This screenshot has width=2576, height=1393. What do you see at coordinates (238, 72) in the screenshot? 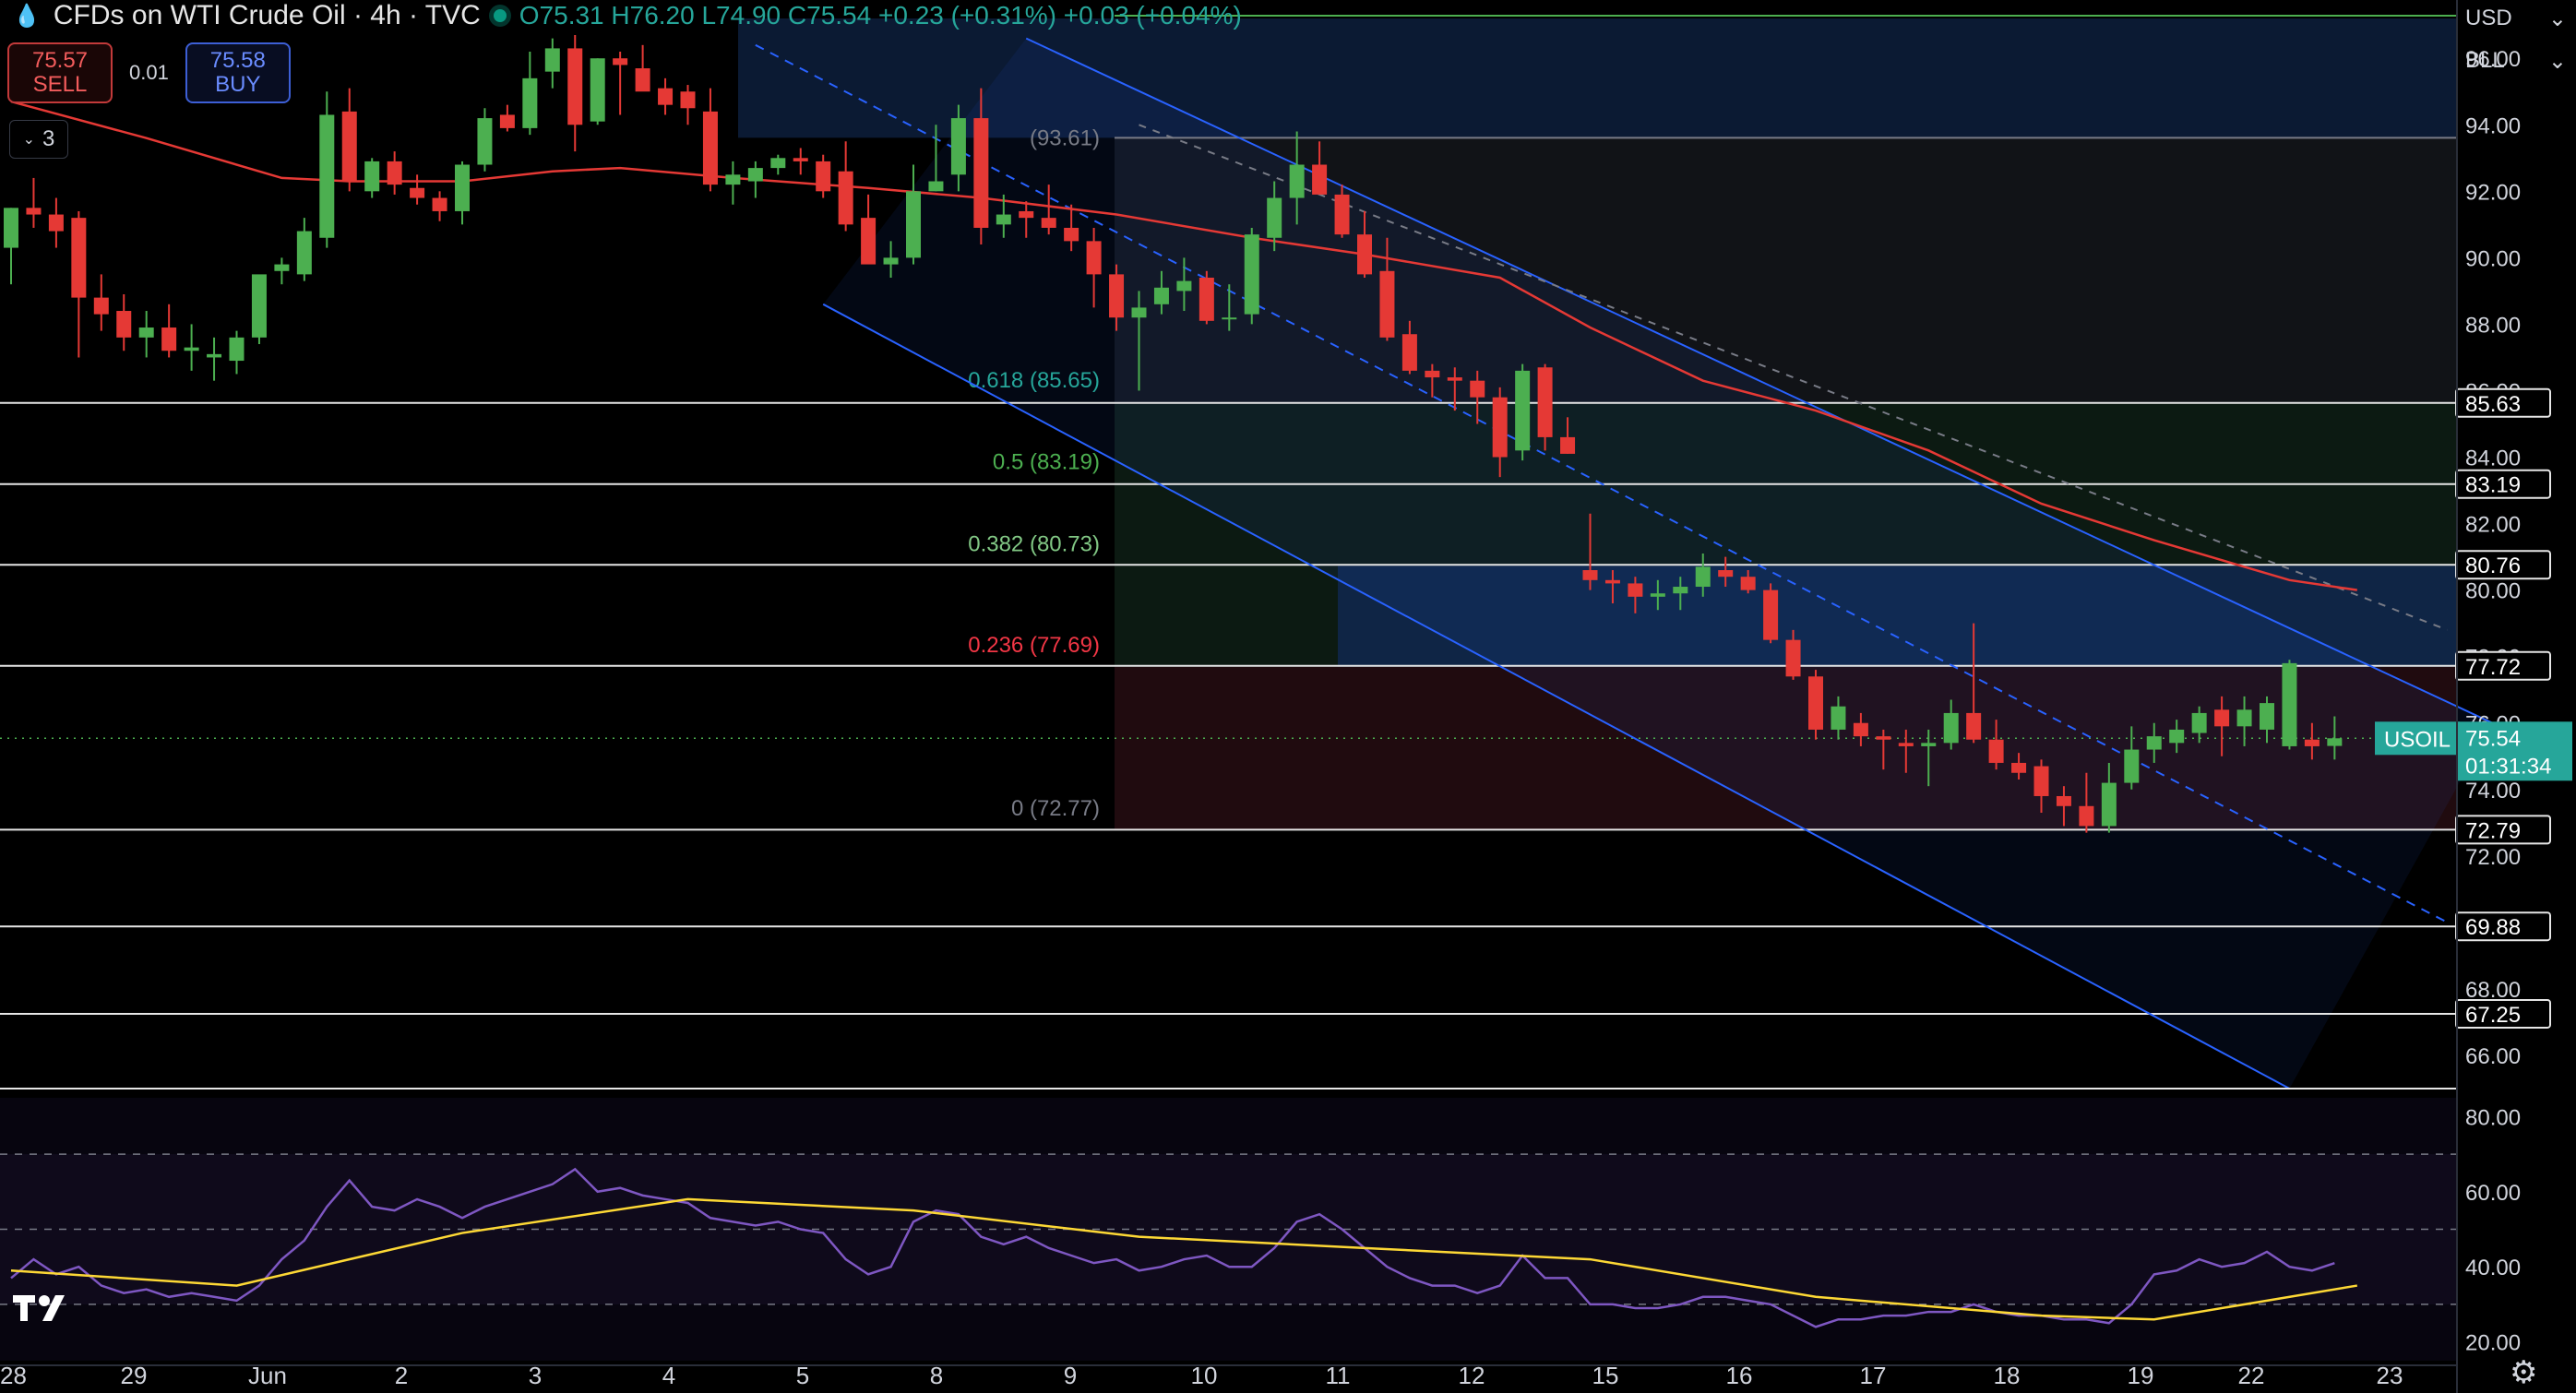
I see `buy-button: 75.58 BUY` at bounding box center [238, 72].